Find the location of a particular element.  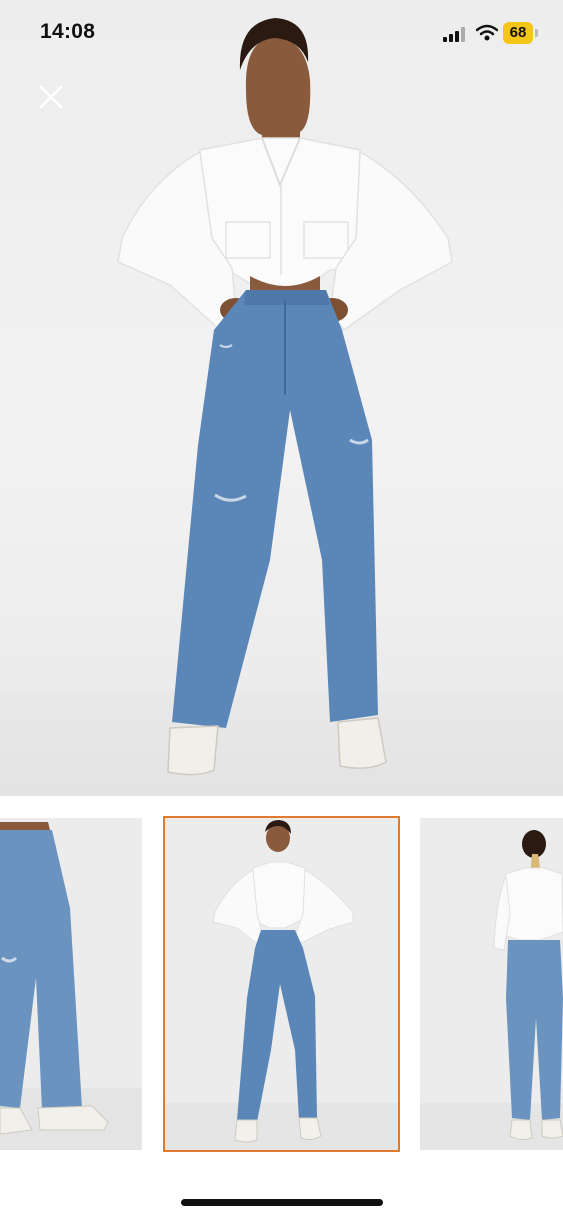

close-button is located at coordinates (51, 97).